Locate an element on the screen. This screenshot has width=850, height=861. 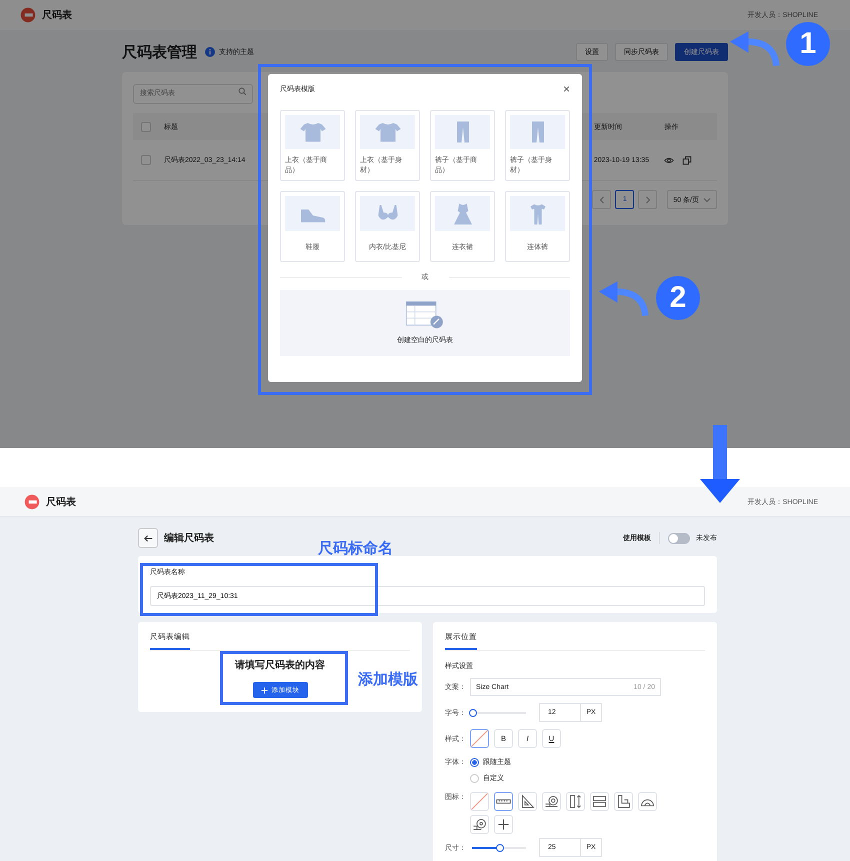
table-icon is located at coordinates (425, 315).